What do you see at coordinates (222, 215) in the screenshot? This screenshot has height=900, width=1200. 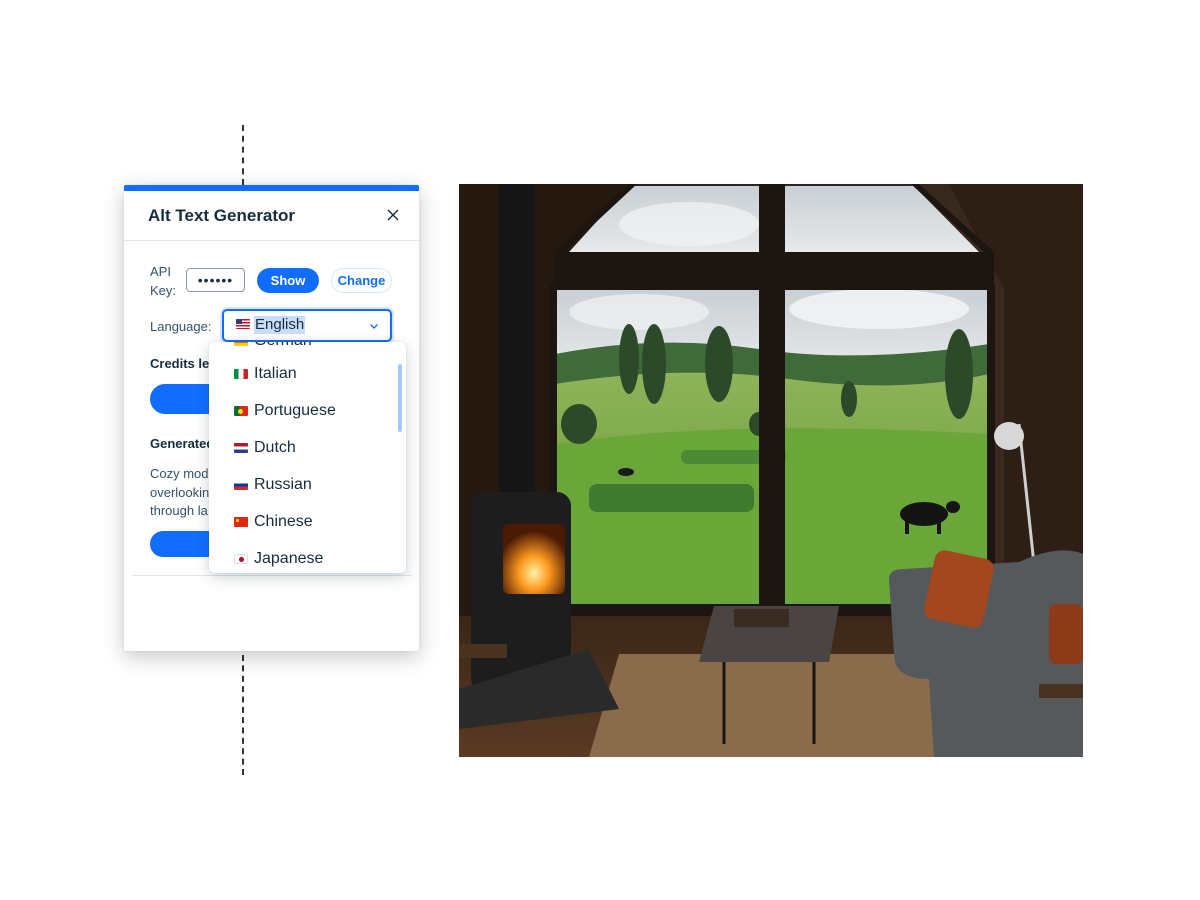 I see `panel-title: Alt Text Generator` at bounding box center [222, 215].